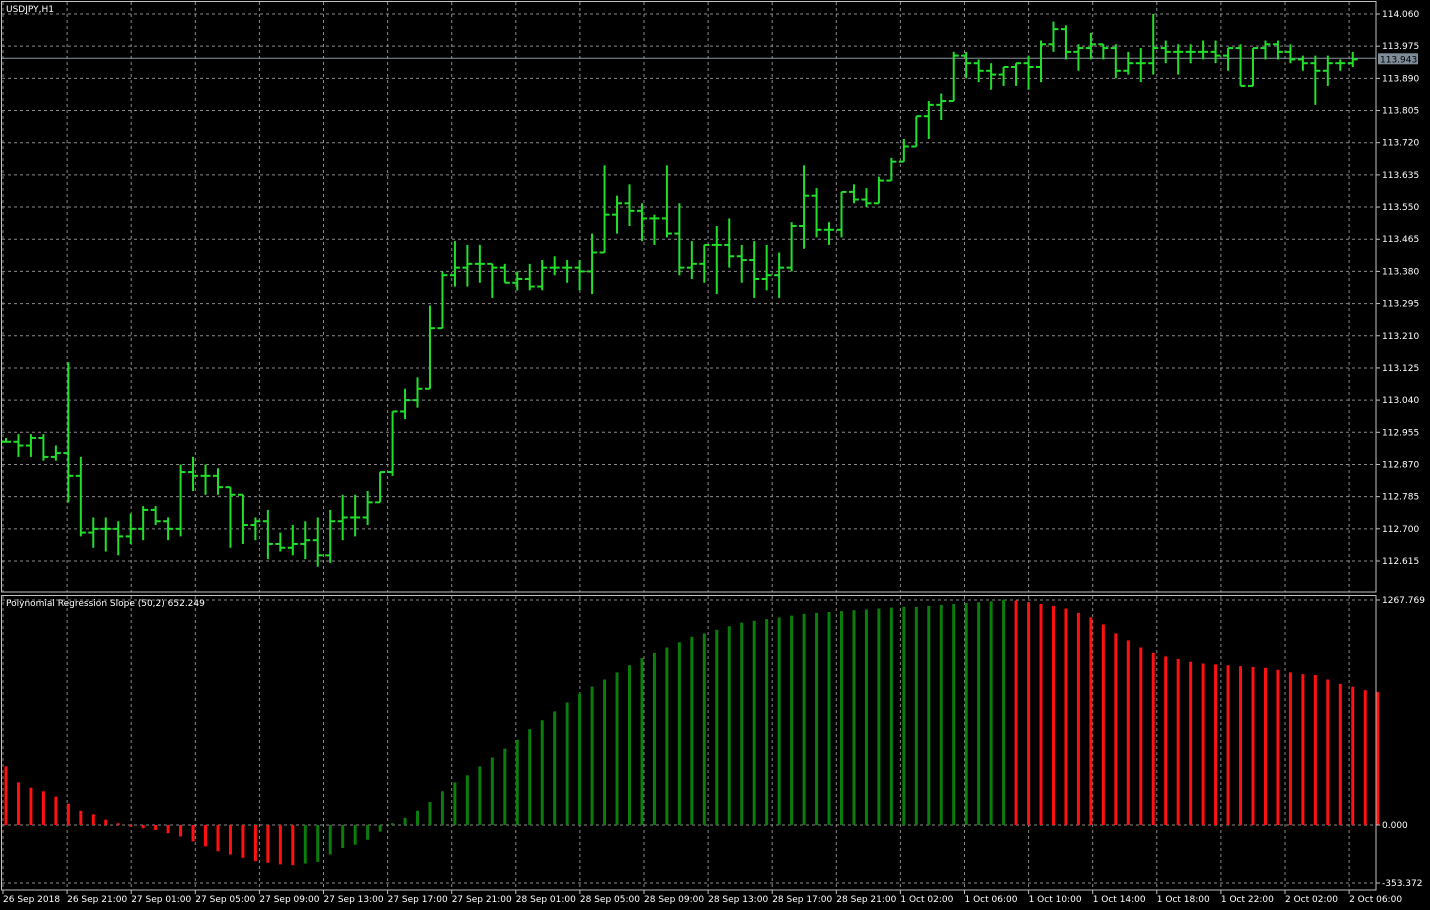 This screenshot has height=910, width=1430. What do you see at coordinates (161, 900) in the screenshot?
I see `time-axis-label: 27 Sep 01:00` at bounding box center [161, 900].